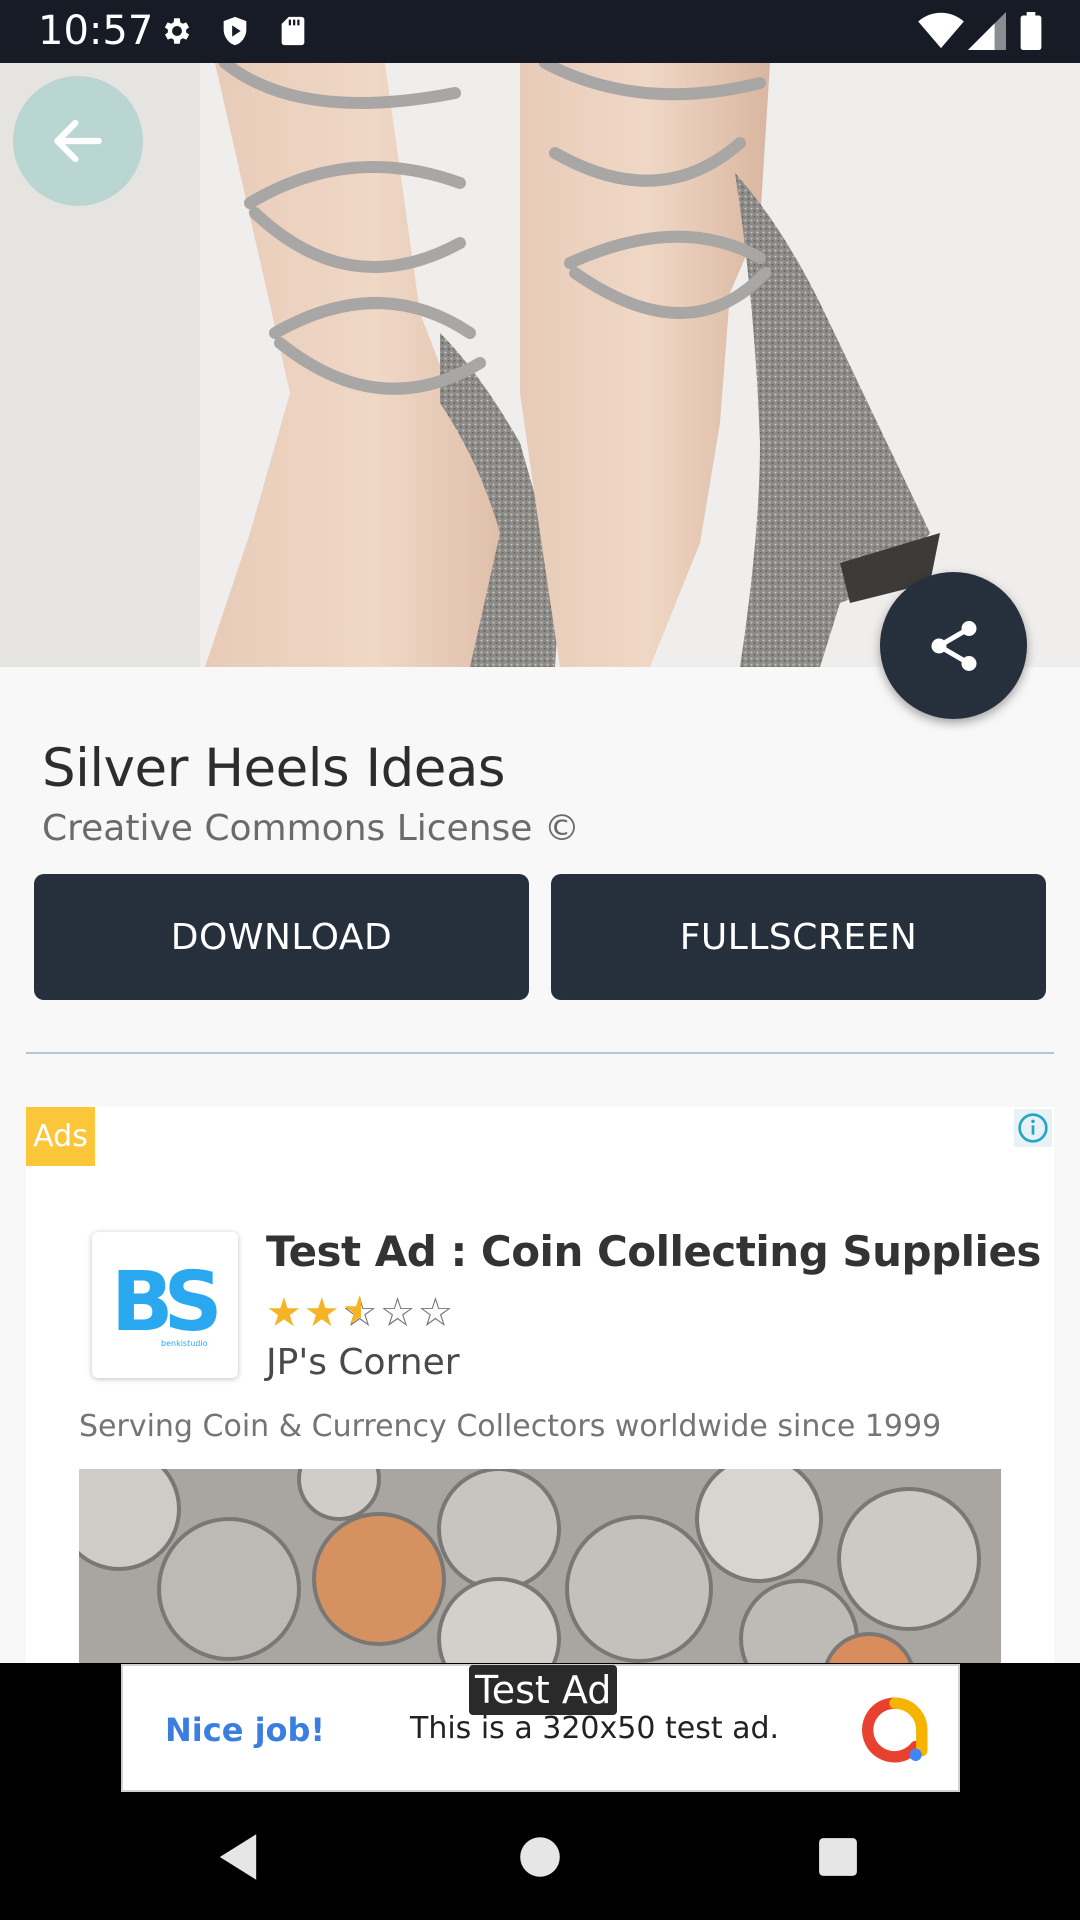  I want to click on banner-ad-tag: Test Ad, so click(543, 1690).